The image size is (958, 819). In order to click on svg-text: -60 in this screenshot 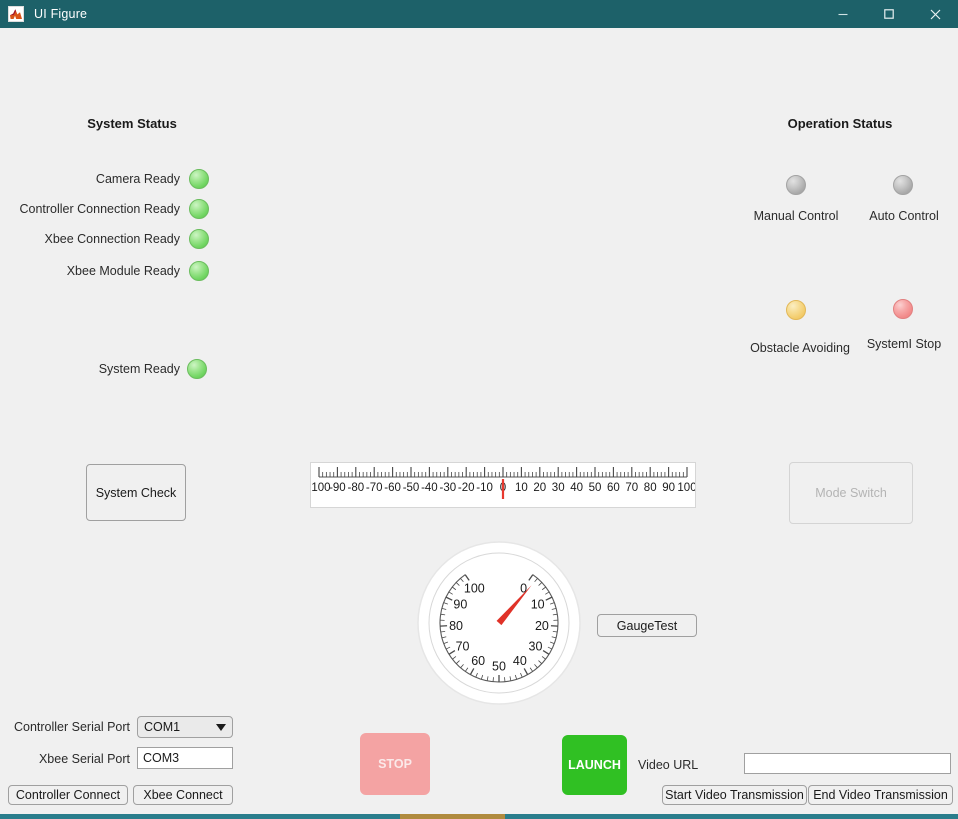, I will do `click(392, 488)`.